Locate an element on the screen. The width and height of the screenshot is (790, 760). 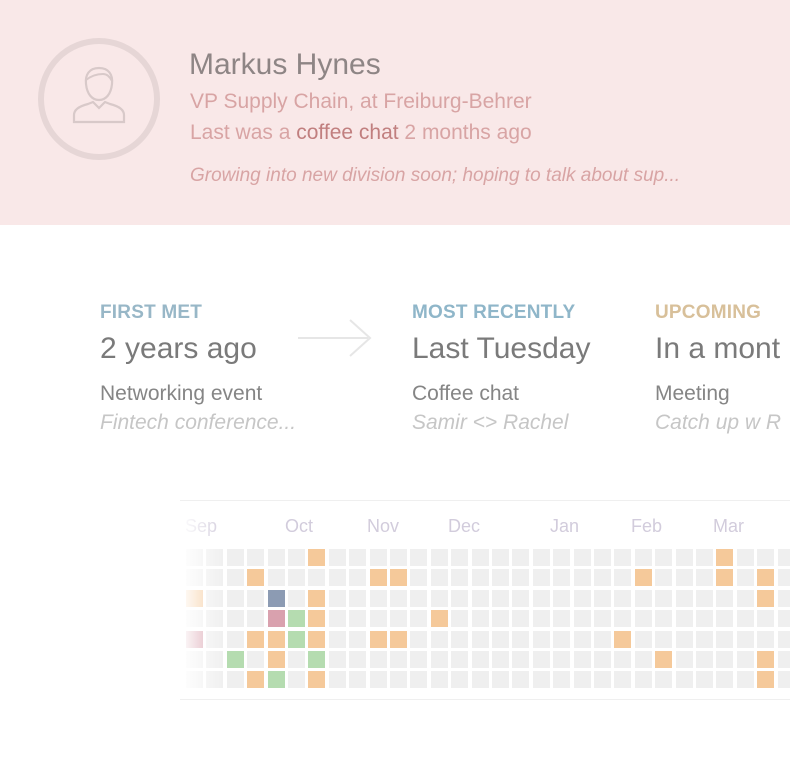
month-label: Mar is located at coordinates (728, 526).